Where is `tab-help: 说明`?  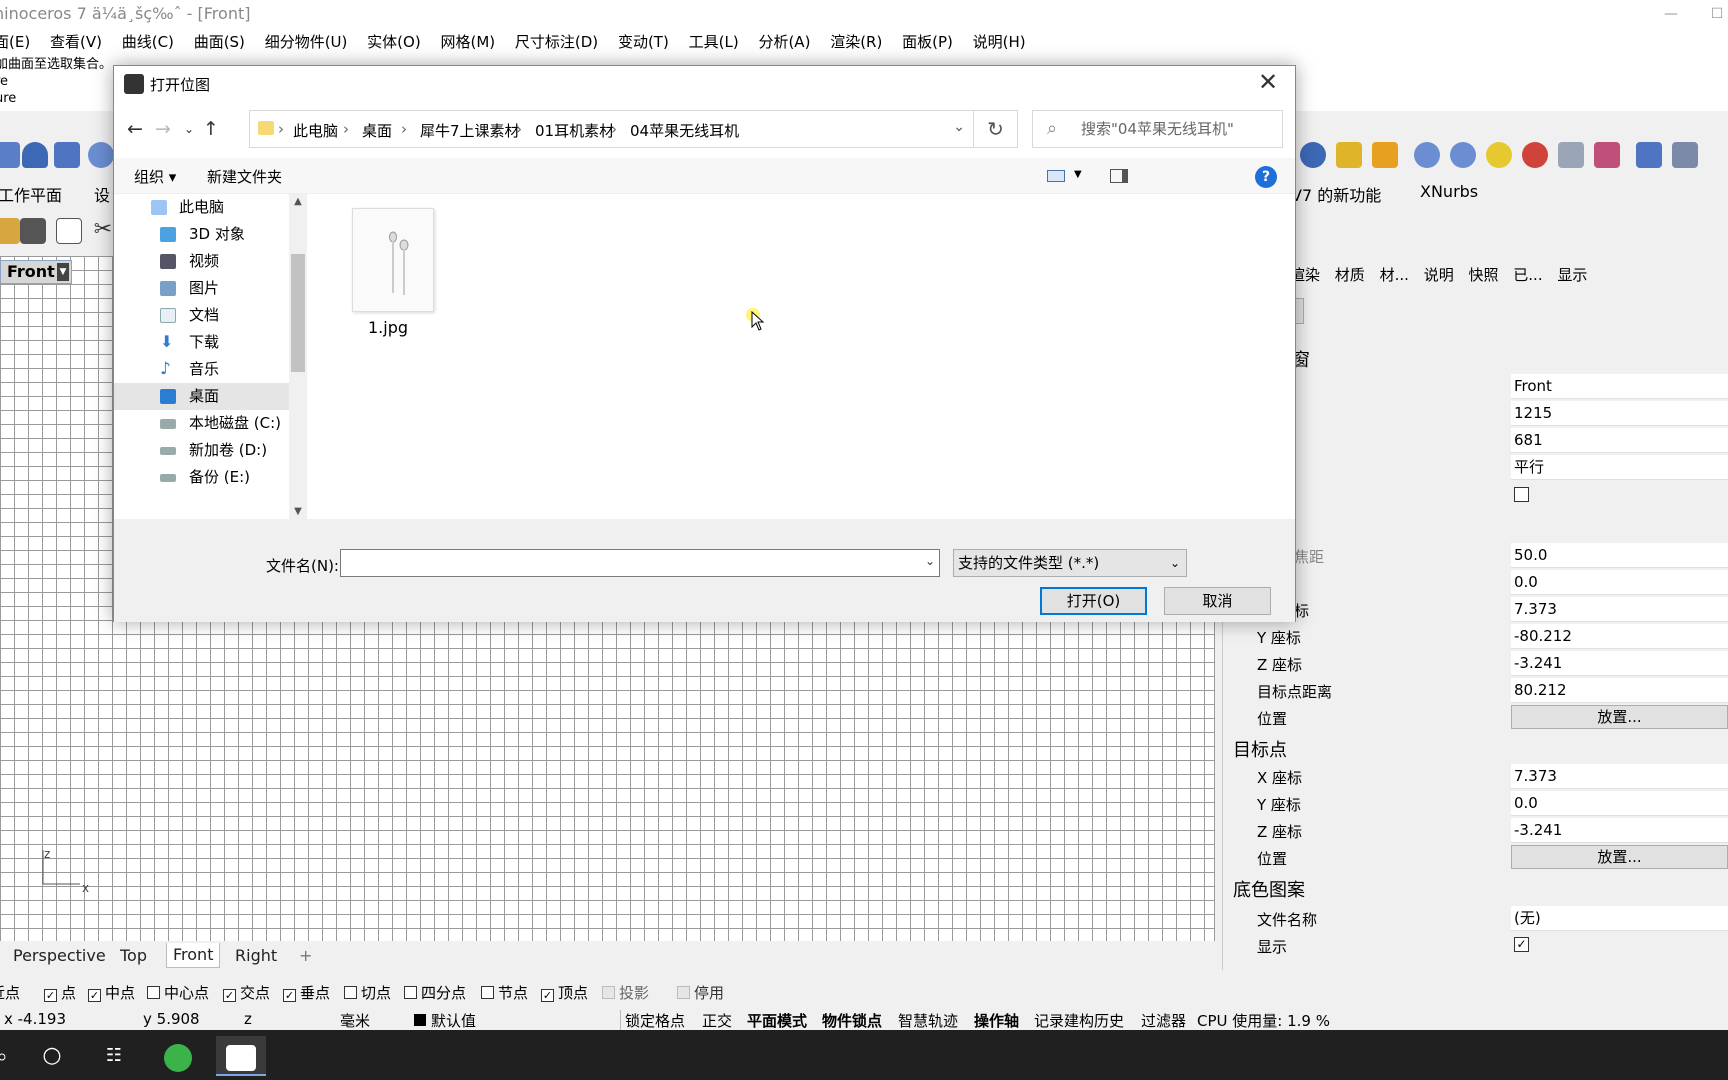 tab-help: 说明 is located at coordinates (1439, 275).